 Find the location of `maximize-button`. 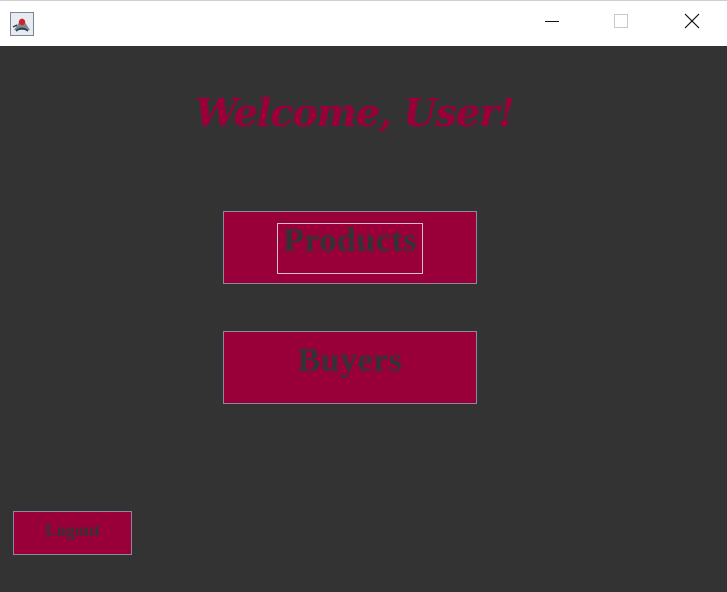

maximize-button is located at coordinates (621, 23).